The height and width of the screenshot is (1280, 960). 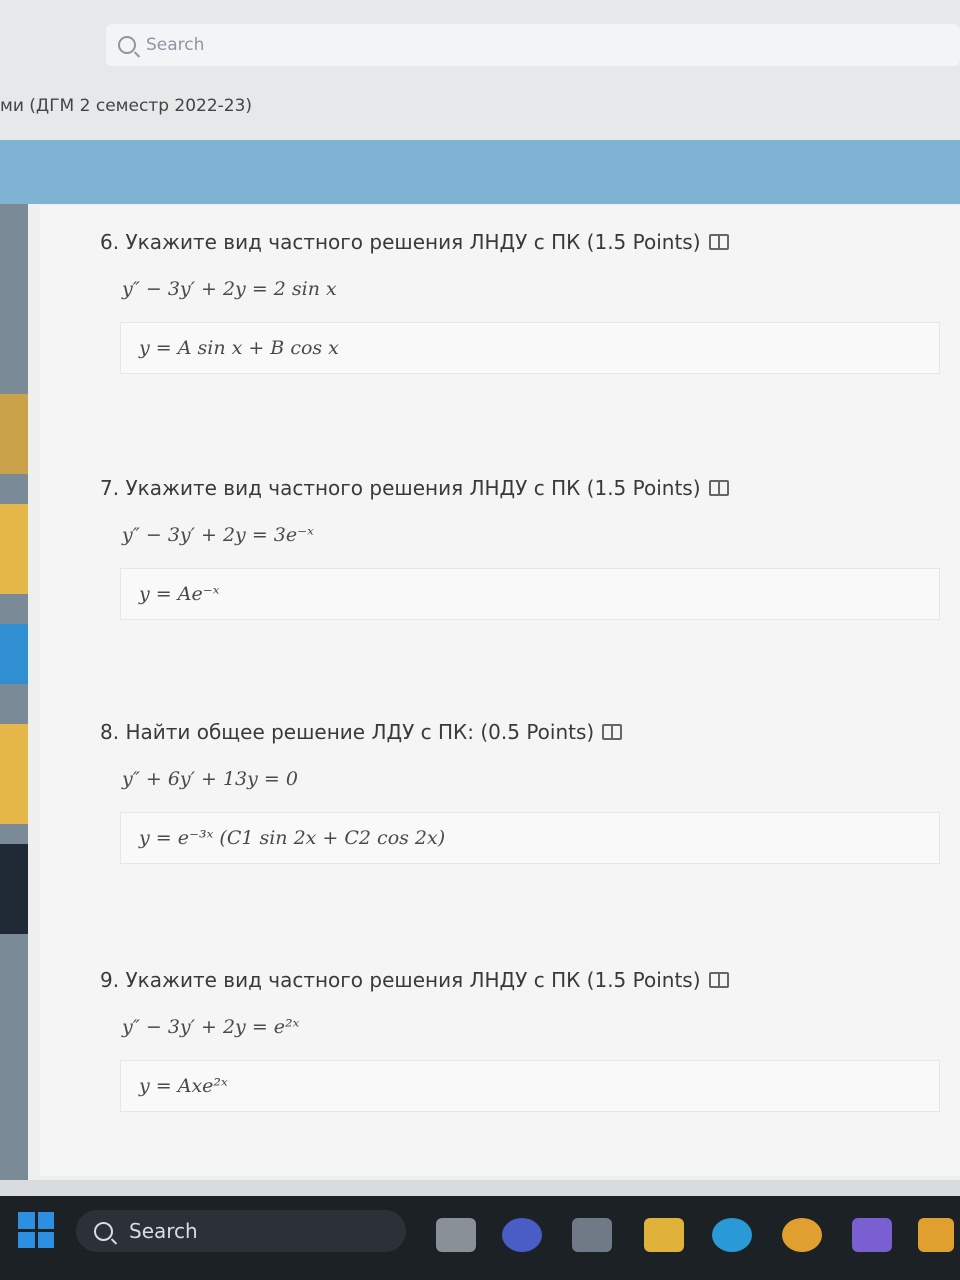 What do you see at coordinates (872, 1235) in the screenshot?
I see `visual-studio-icon` at bounding box center [872, 1235].